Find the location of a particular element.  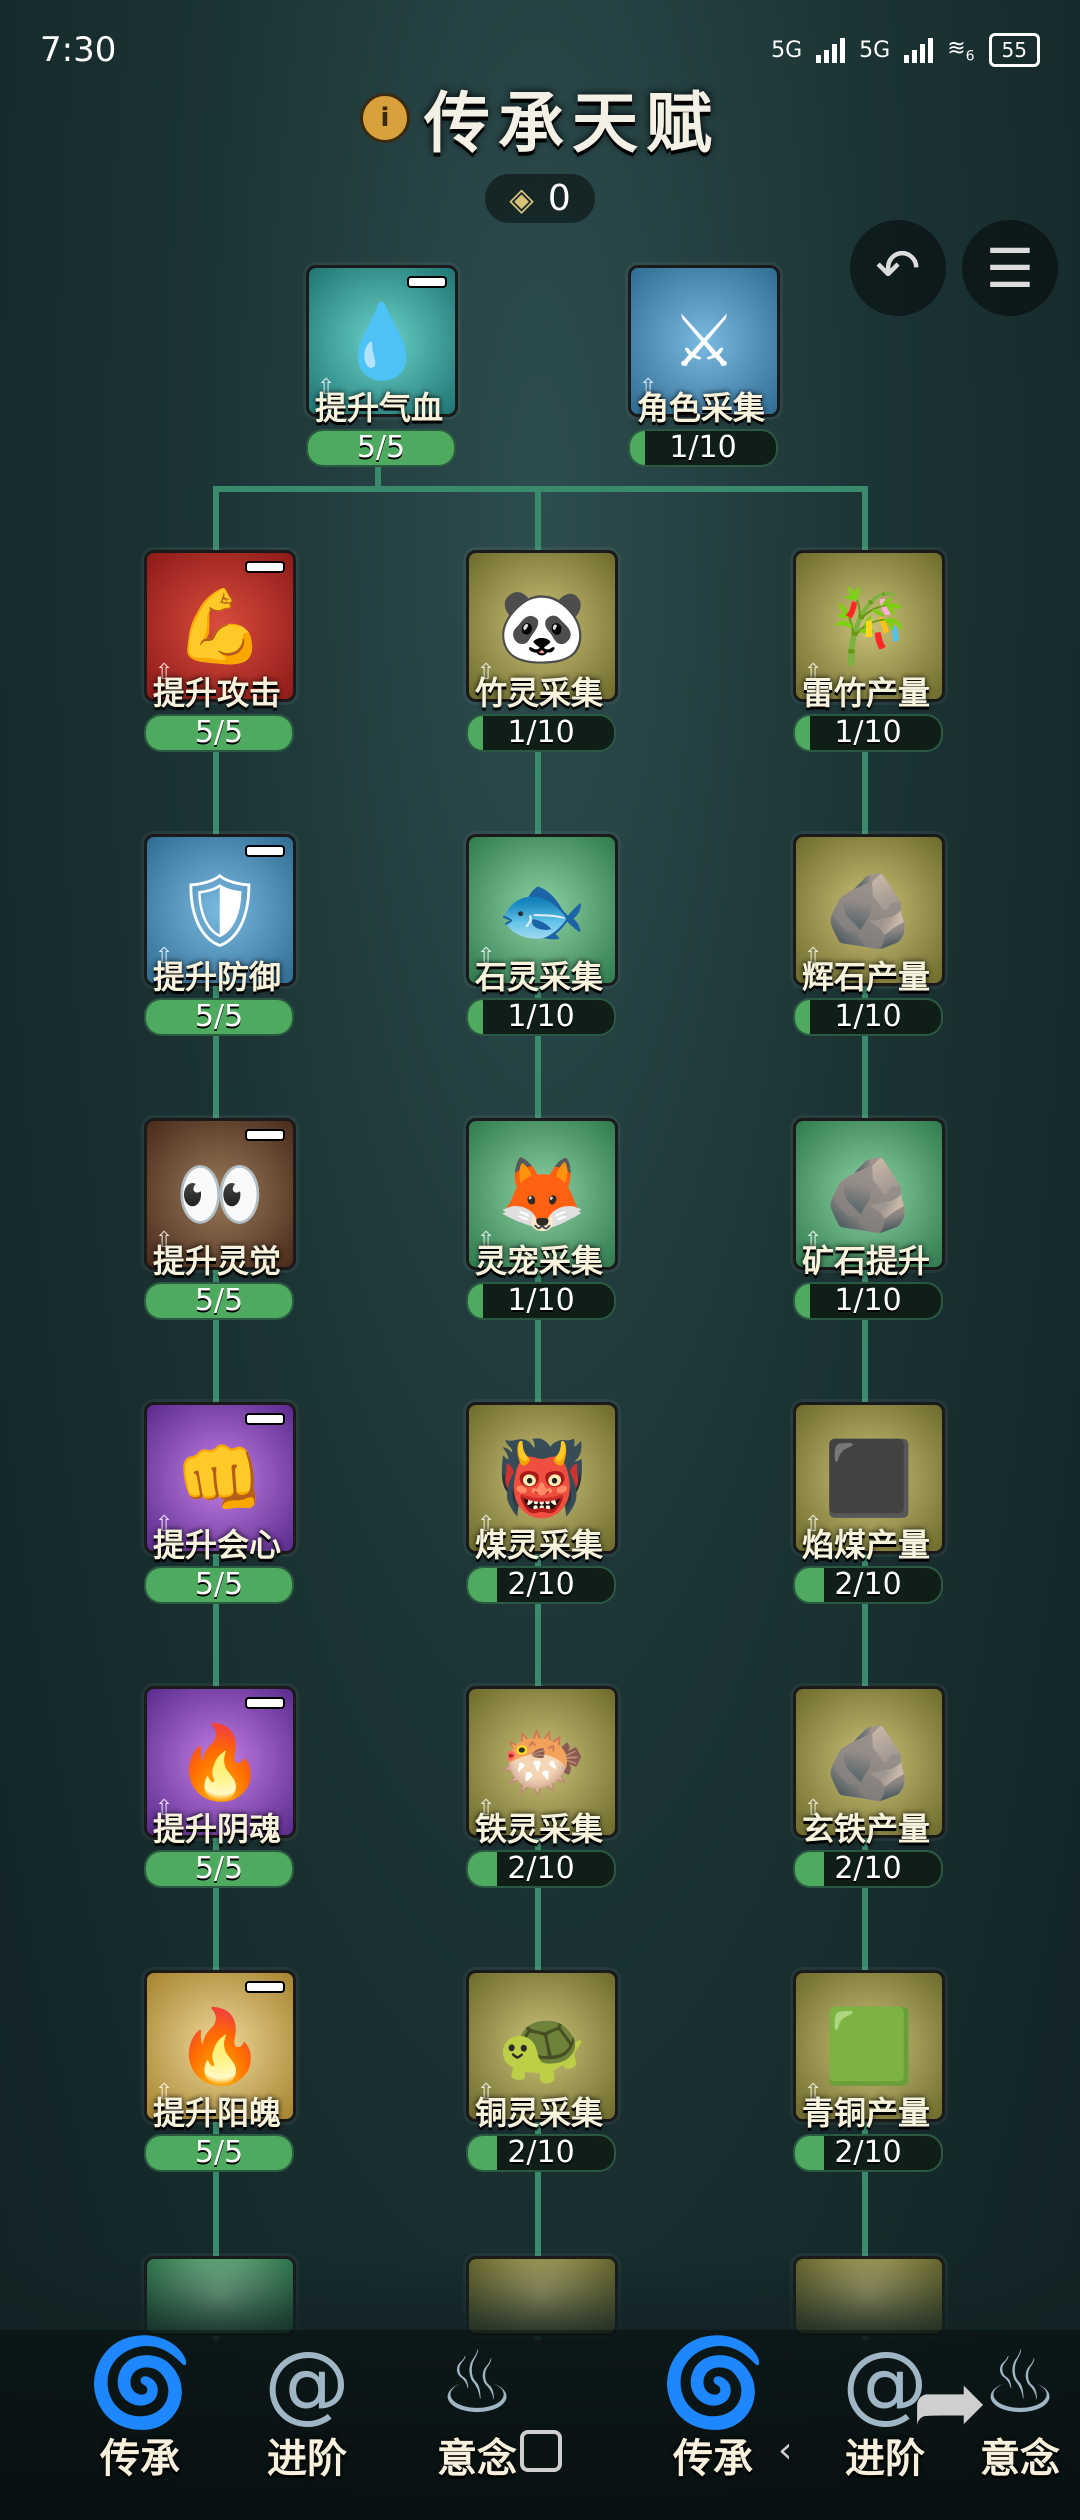

talent-name: 角色采集 is located at coordinates (700, 408).